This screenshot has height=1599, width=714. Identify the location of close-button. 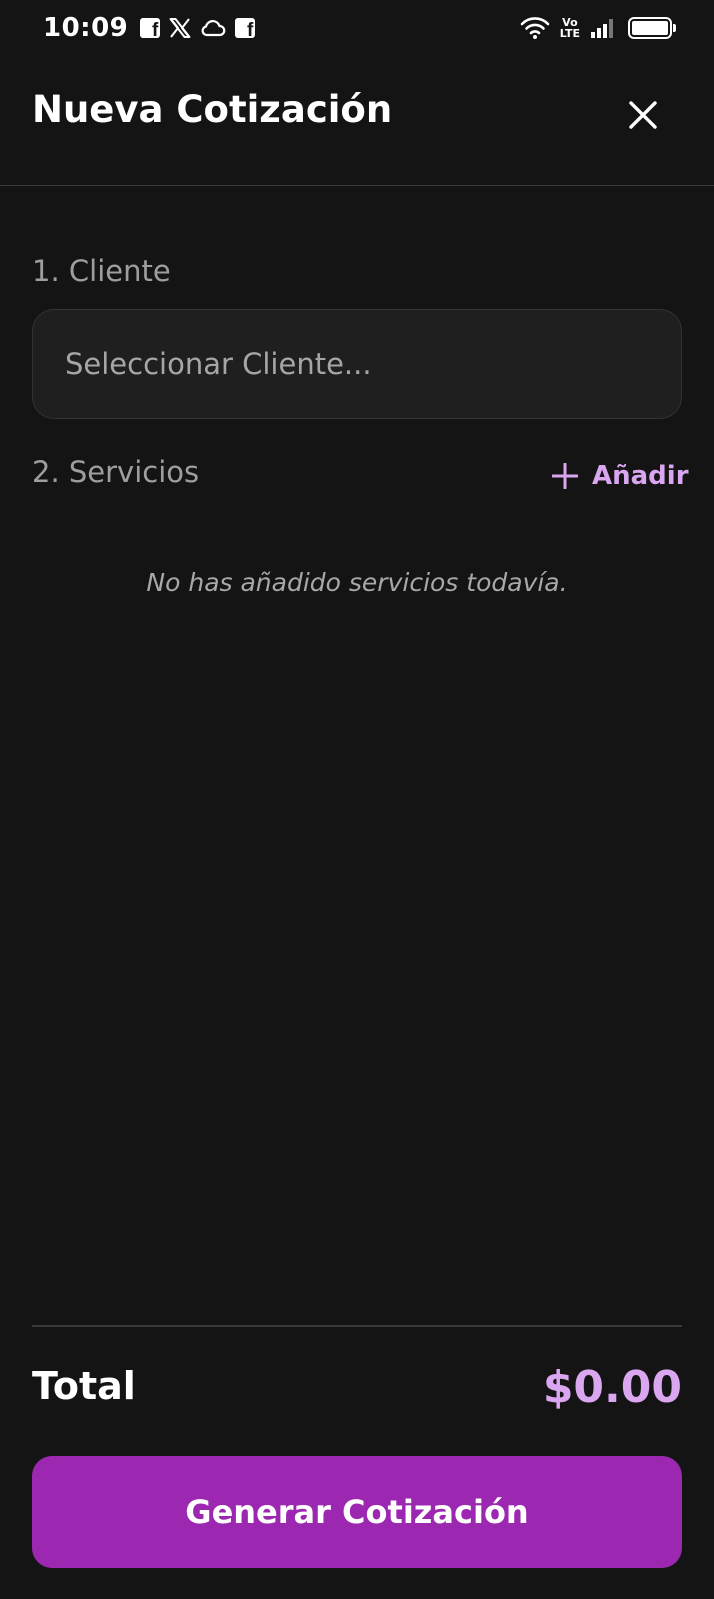
(643, 115).